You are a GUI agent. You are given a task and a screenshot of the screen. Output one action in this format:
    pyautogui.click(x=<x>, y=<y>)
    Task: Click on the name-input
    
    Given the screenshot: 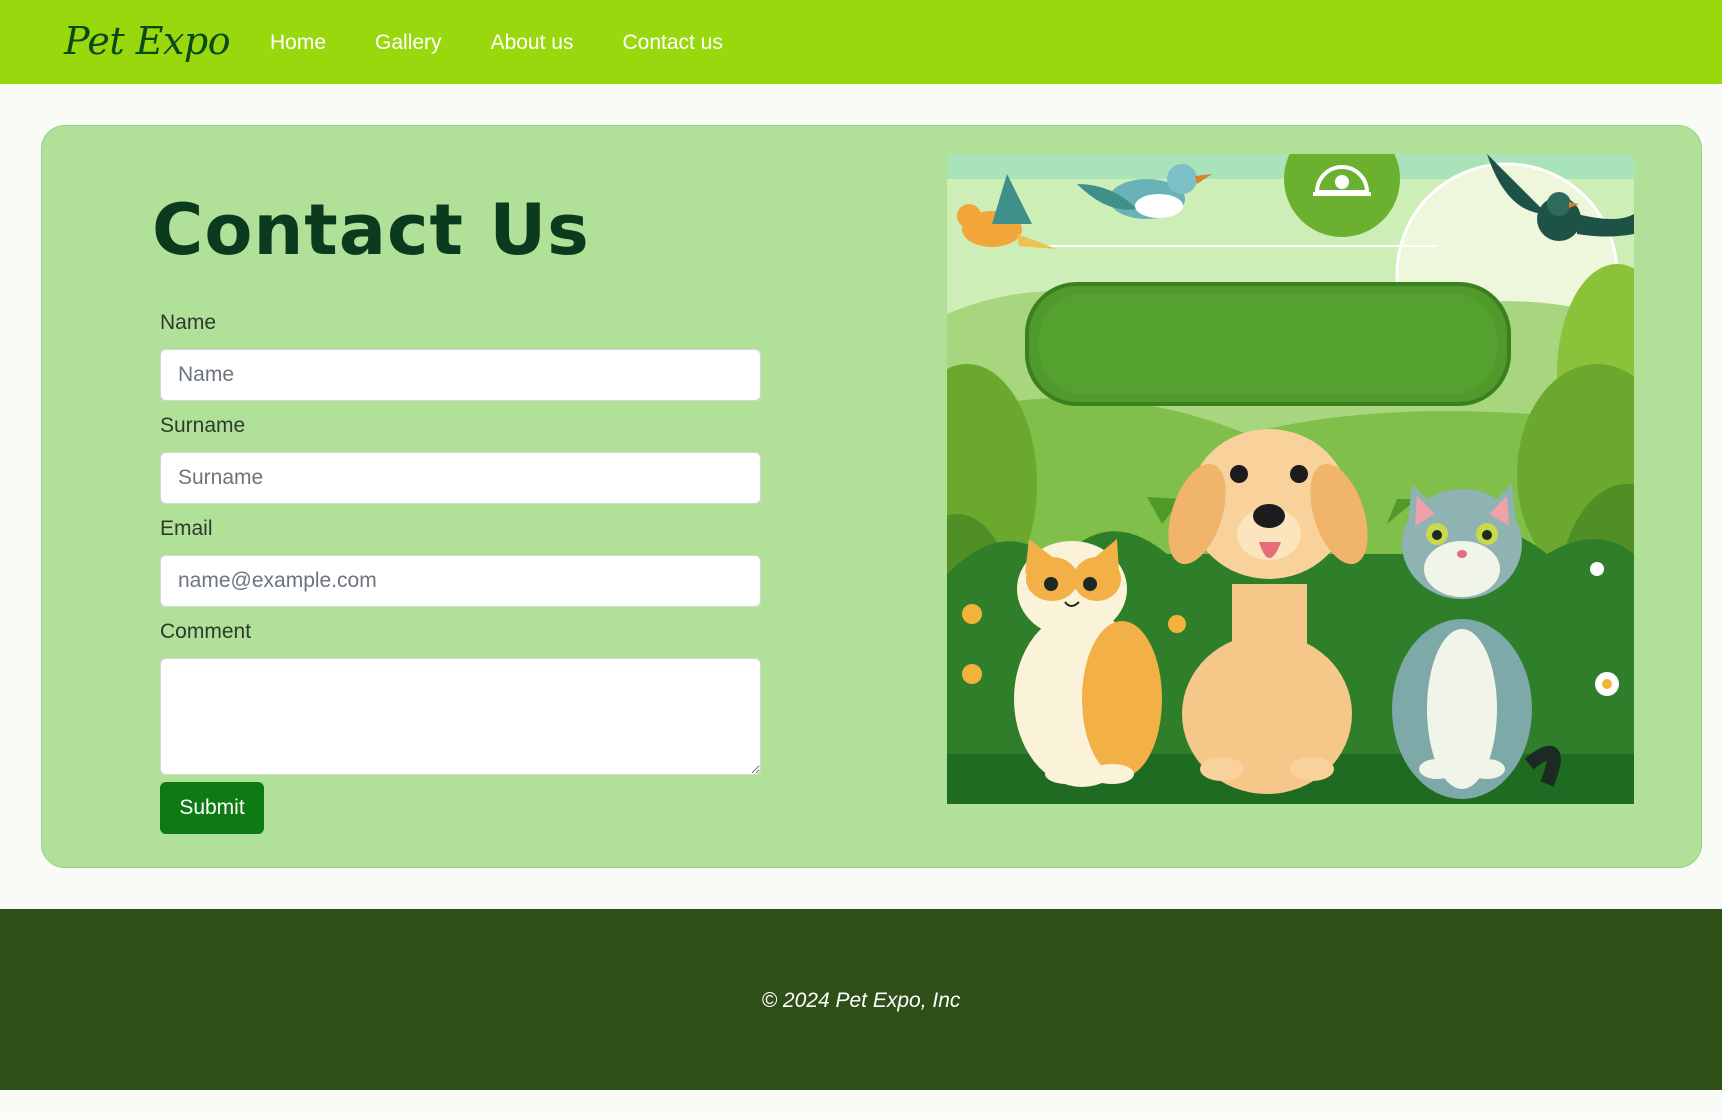 What is the action you would take?
    pyautogui.click(x=460, y=375)
    